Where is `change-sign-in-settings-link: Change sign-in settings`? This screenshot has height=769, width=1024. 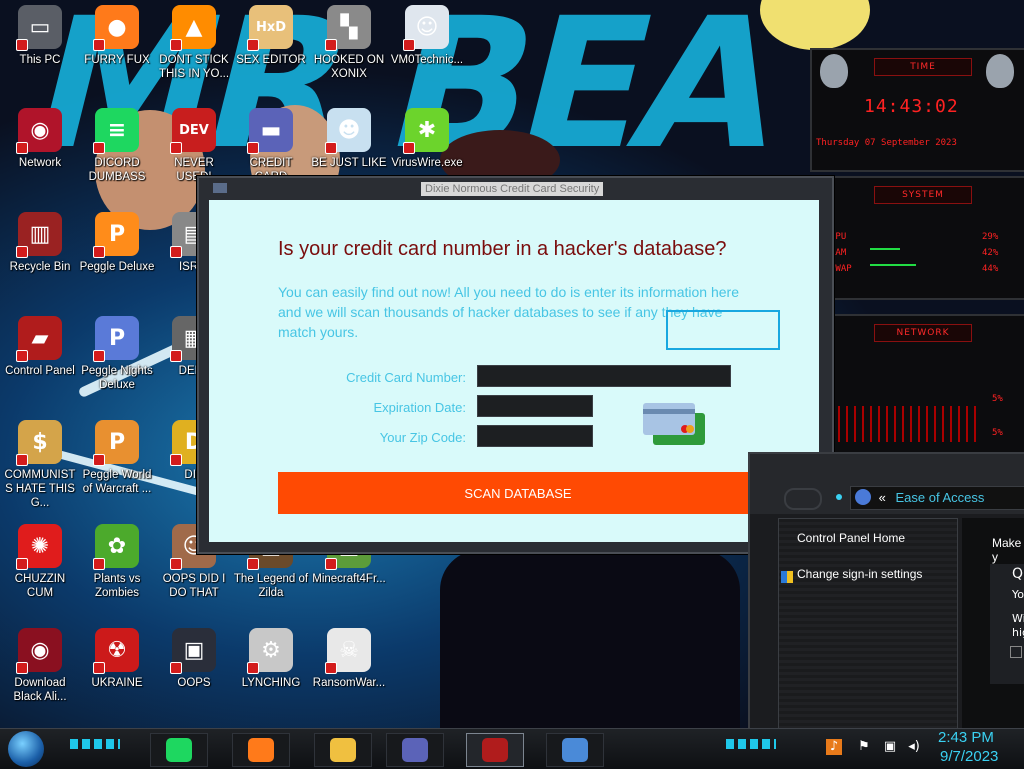
change-sign-in-settings-link: Change sign-in settings is located at coordinates (859, 574).